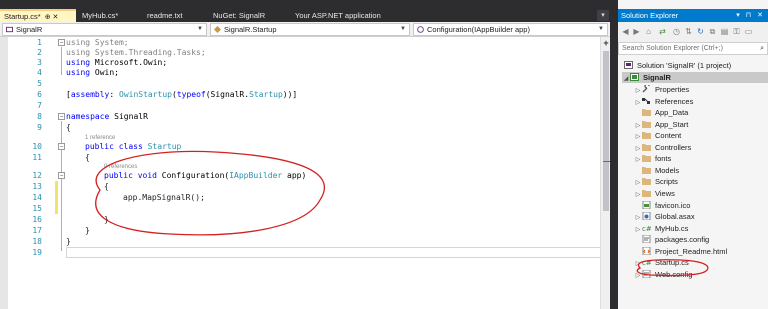 This screenshot has width=768, height=309. Describe the element at coordinates (693, 48) in the screenshot. I see `solution-explorer-search-input: Search Solution Explorer (Ctrl+;) ⌕` at that location.